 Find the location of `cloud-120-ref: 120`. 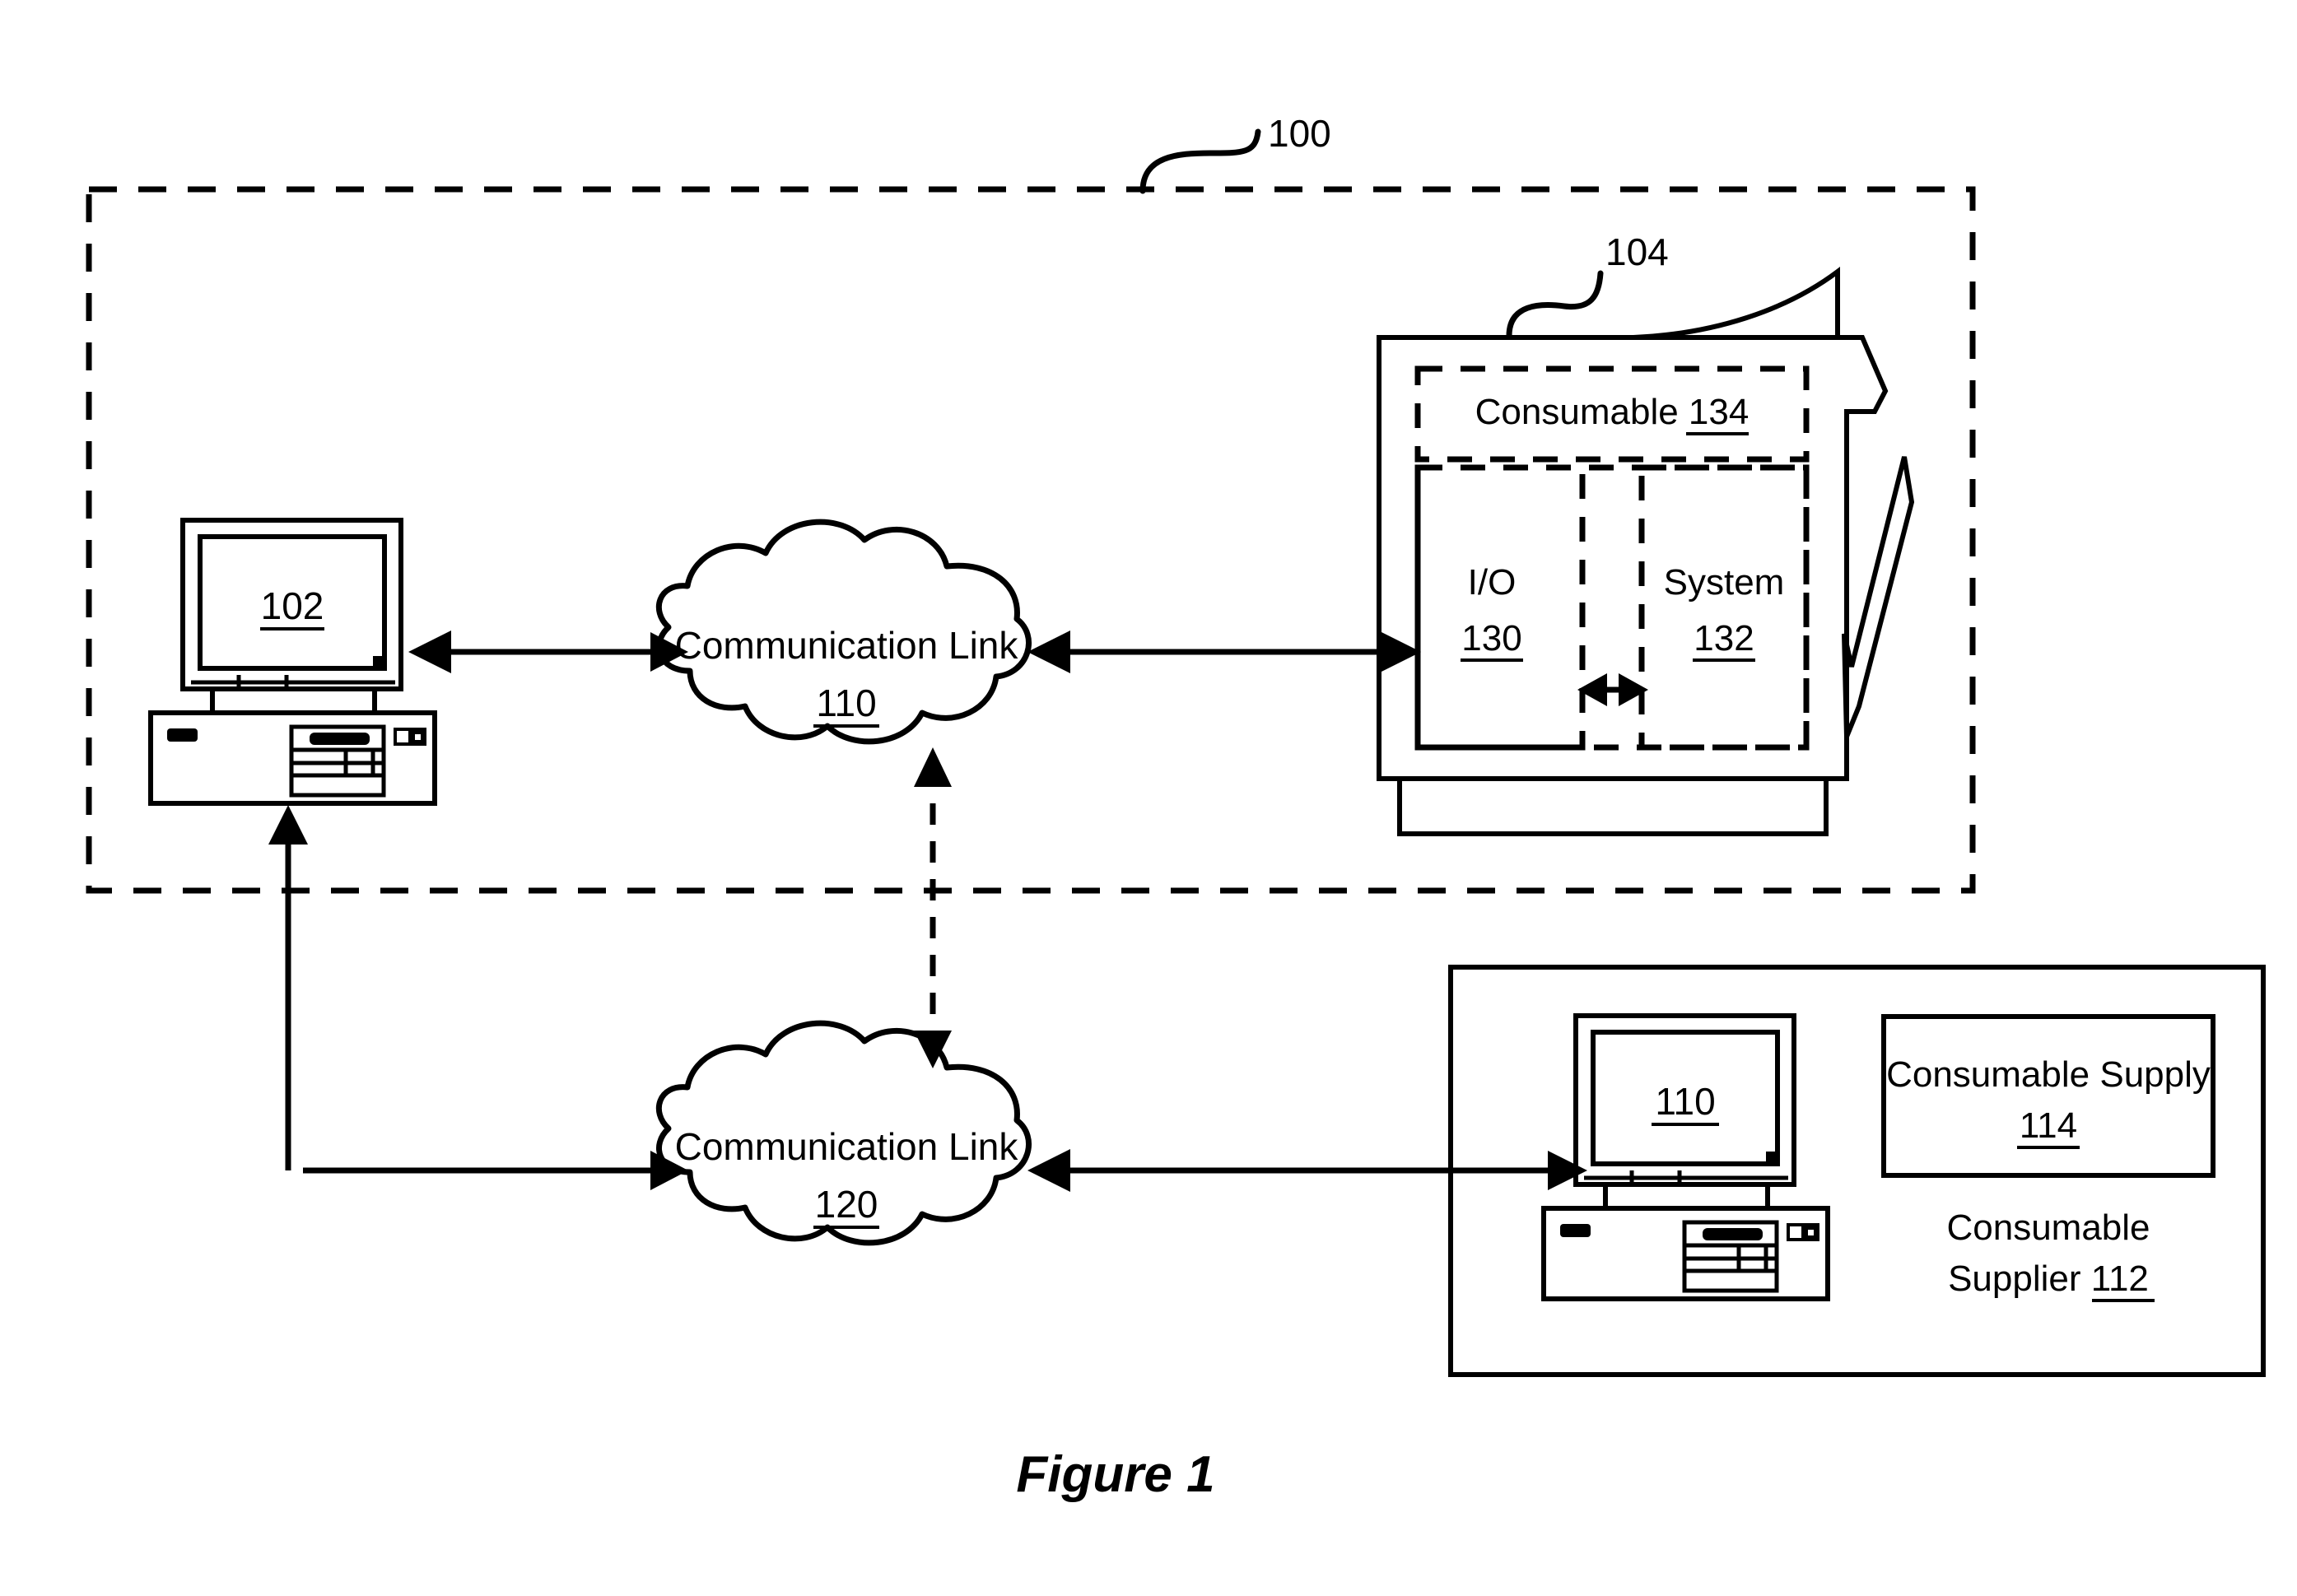

cloud-120-ref: 120 is located at coordinates (846, 1204).